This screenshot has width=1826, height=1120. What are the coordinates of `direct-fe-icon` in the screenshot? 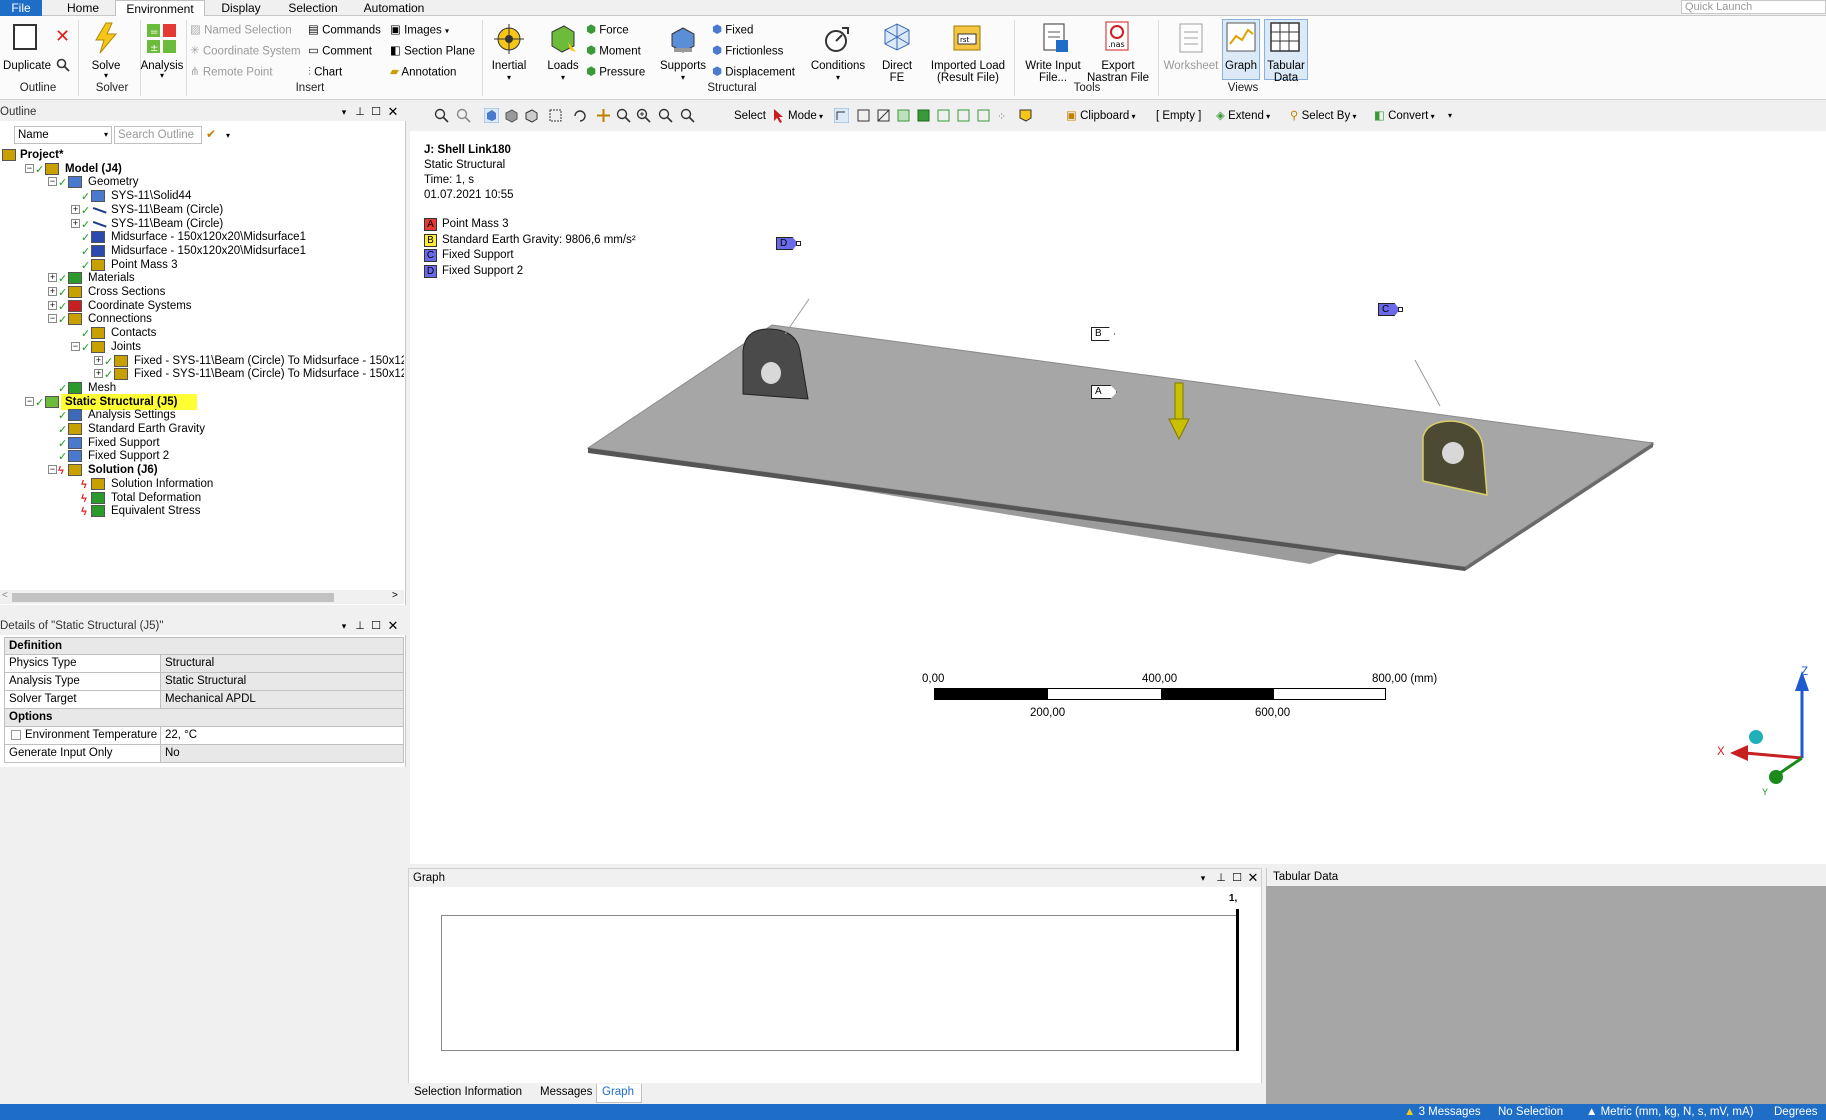 It's located at (897, 38).